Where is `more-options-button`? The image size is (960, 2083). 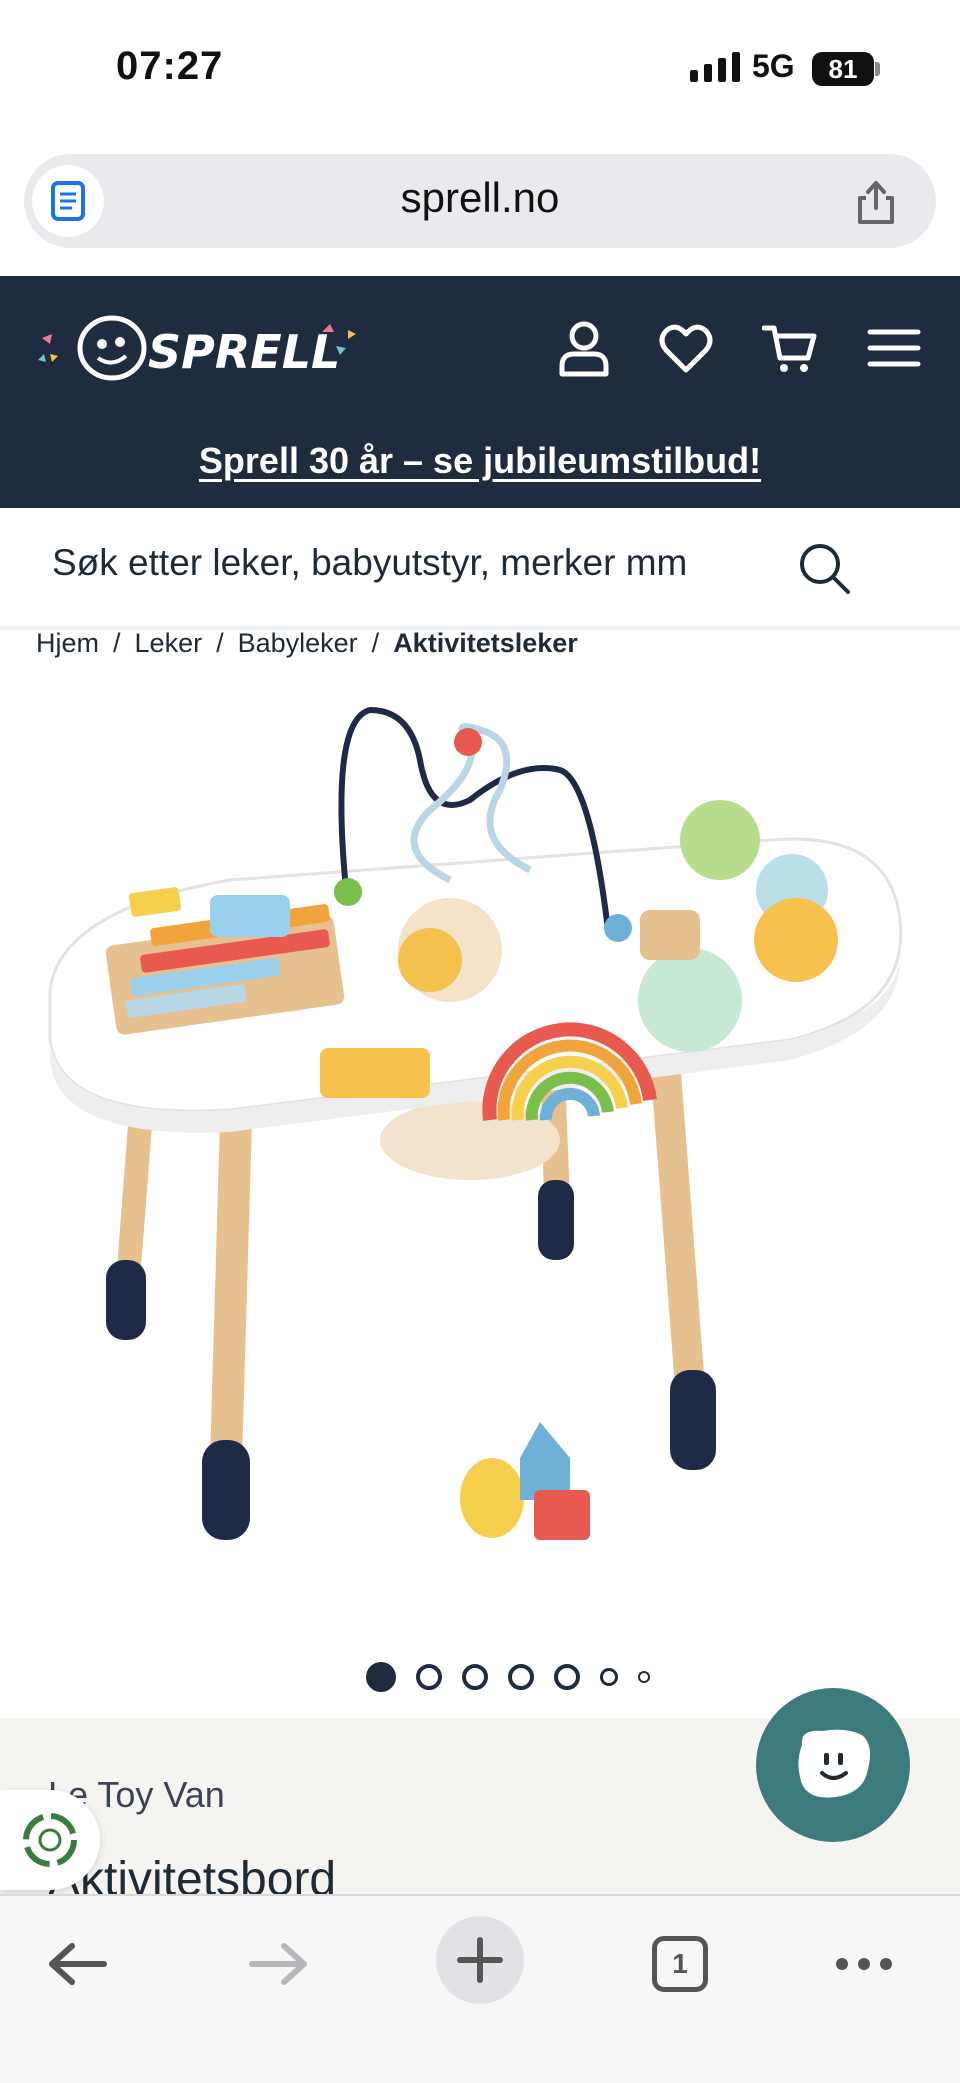 more-options-button is located at coordinates (864, 1964).